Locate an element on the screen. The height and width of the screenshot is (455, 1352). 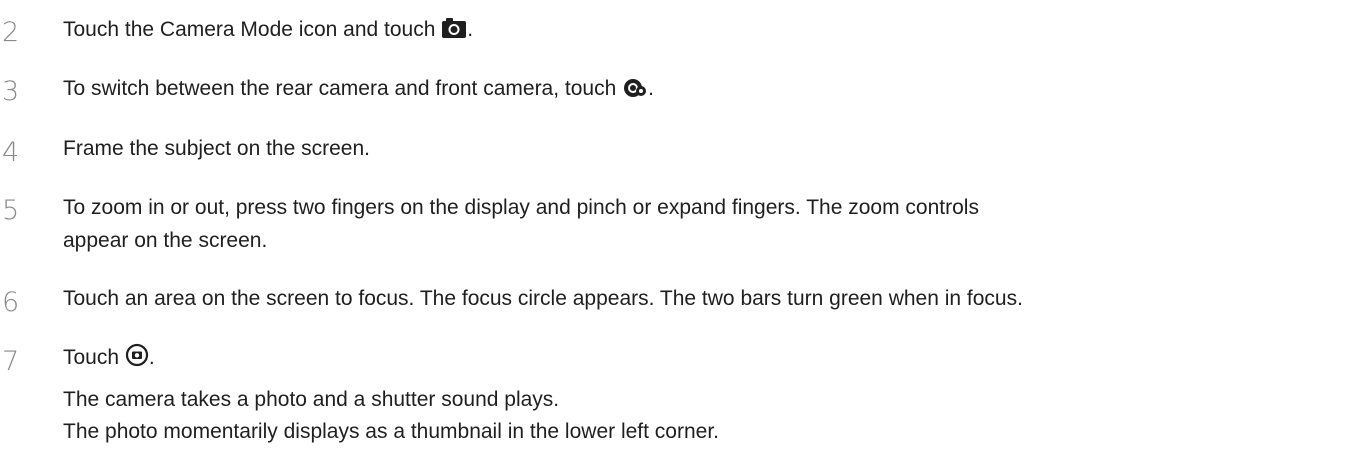
camera-icon is located at coordinates (454, 33).